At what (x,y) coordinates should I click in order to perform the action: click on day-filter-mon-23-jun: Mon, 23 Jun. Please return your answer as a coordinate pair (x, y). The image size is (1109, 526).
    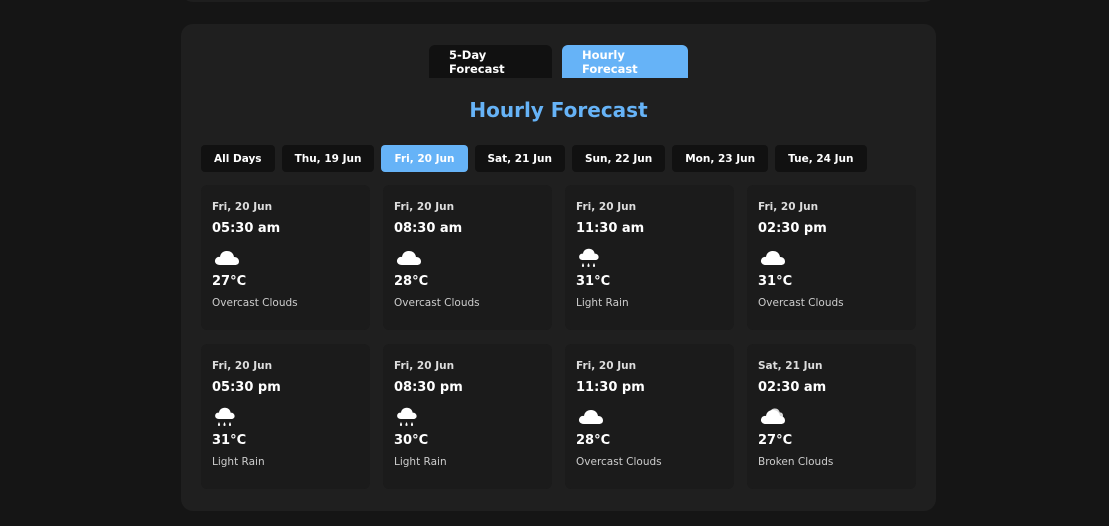
    Looking at the image, I should click on (720, 158).